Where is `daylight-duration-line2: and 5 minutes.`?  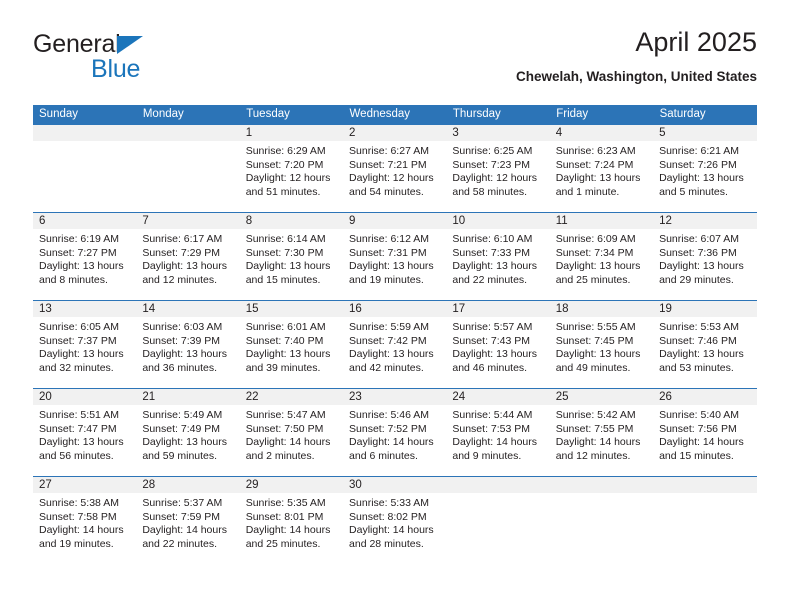 daylight-duration-line2: and 5 minutes. is located at coordinates (693, 191).